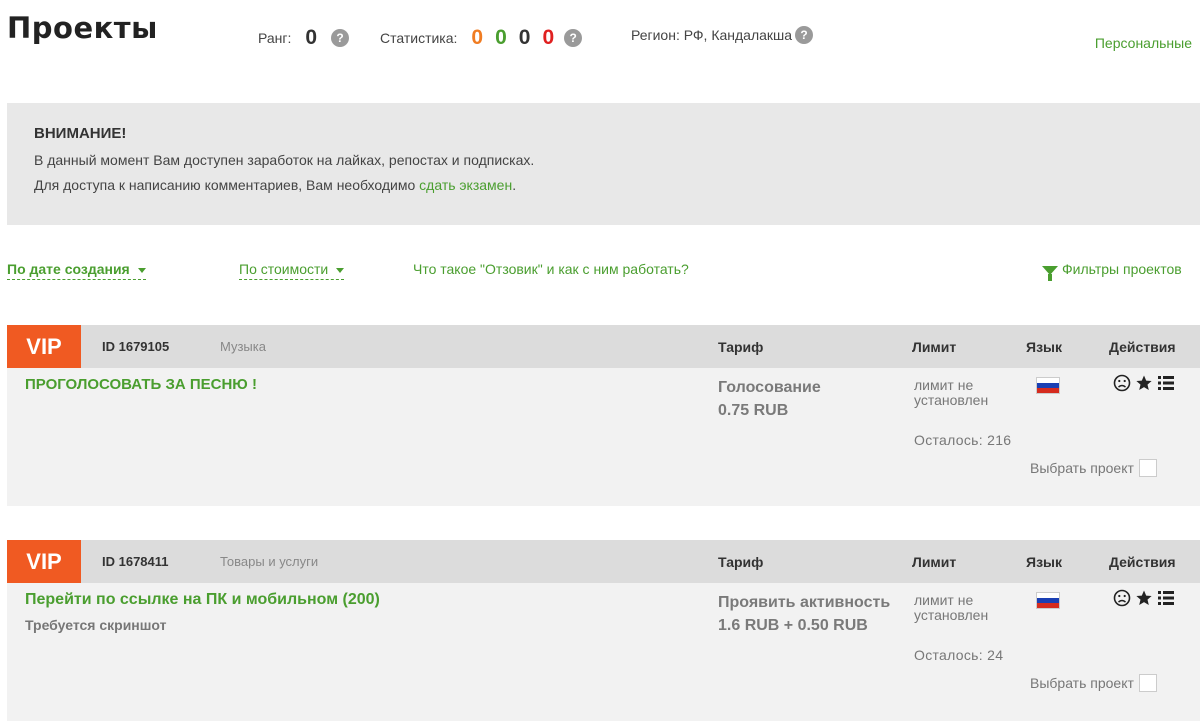  I want to click on project-id: ID 1678411, so click(135, 561).